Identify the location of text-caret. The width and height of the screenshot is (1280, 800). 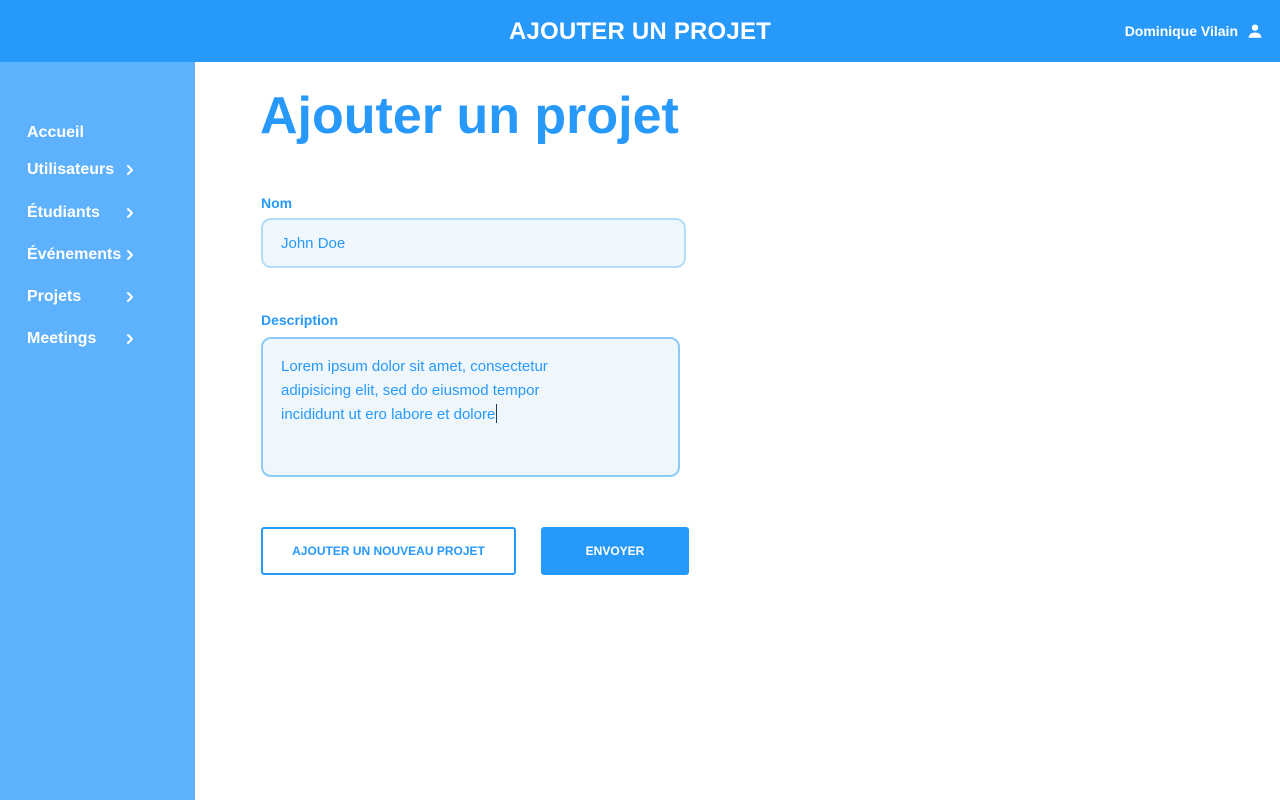
(497, 413).